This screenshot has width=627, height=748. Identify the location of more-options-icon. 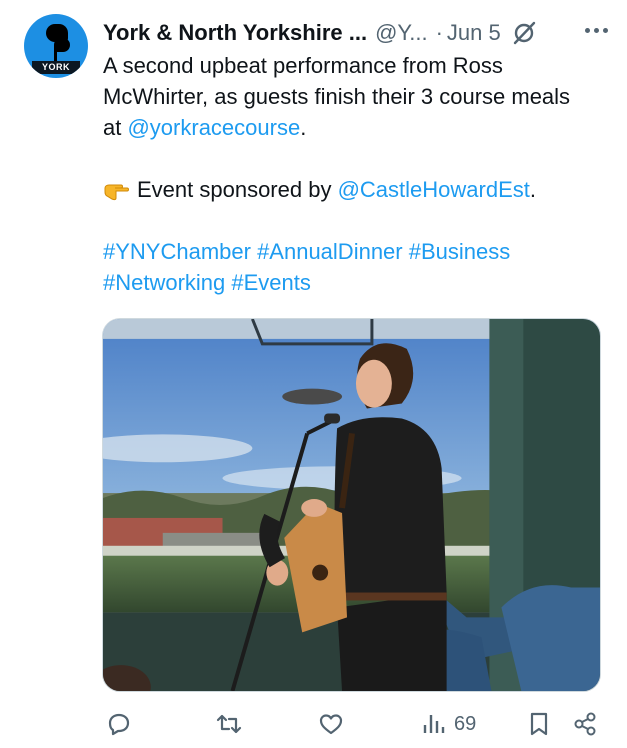
(596, 30).